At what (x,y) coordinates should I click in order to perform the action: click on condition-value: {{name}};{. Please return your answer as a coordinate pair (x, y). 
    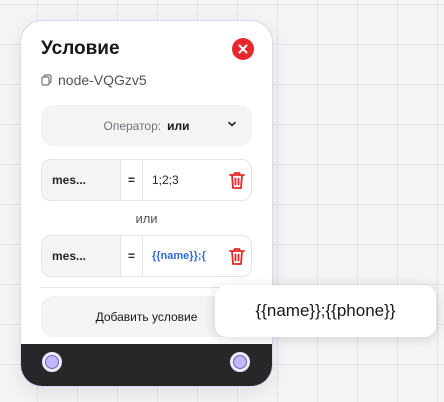
    Looking at the image, I should click on (183, 256).